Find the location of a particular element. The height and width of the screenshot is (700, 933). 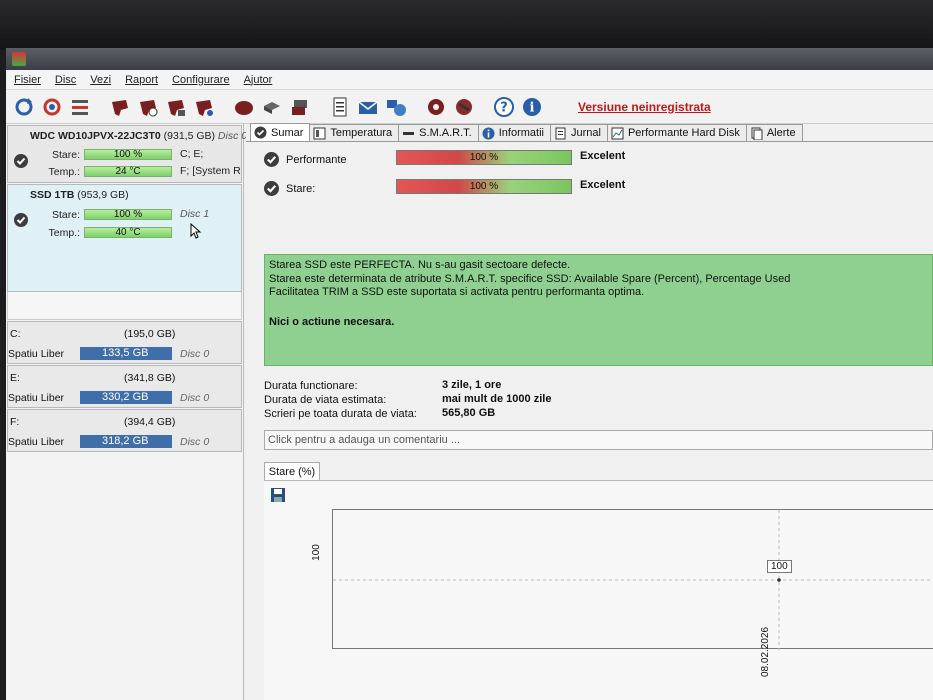

action-text: Nici o actiune necesara. is located at coordinates (332, 321).